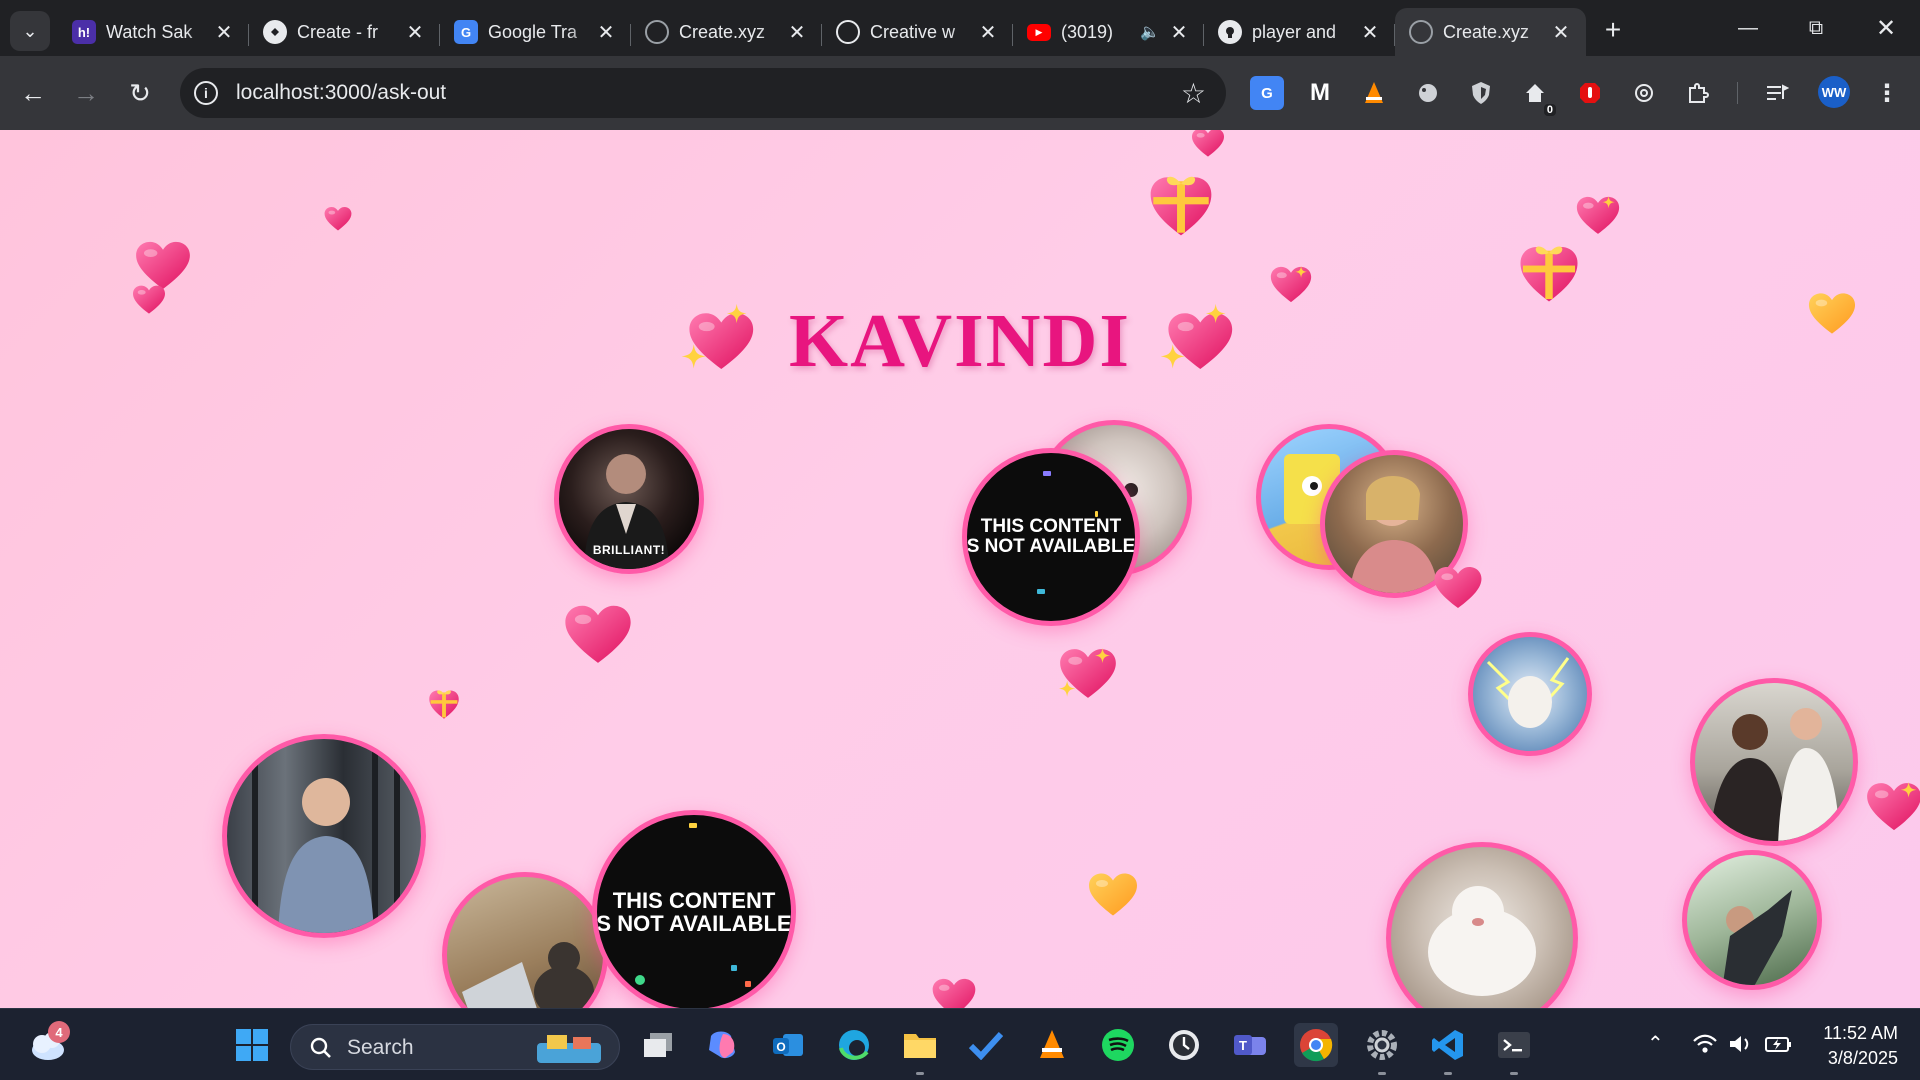 Image resolution: width=1920 pixels, height=1080 pixels. I want to click on tab-google-translate: G Google Tra ✕, so click(535, 32).